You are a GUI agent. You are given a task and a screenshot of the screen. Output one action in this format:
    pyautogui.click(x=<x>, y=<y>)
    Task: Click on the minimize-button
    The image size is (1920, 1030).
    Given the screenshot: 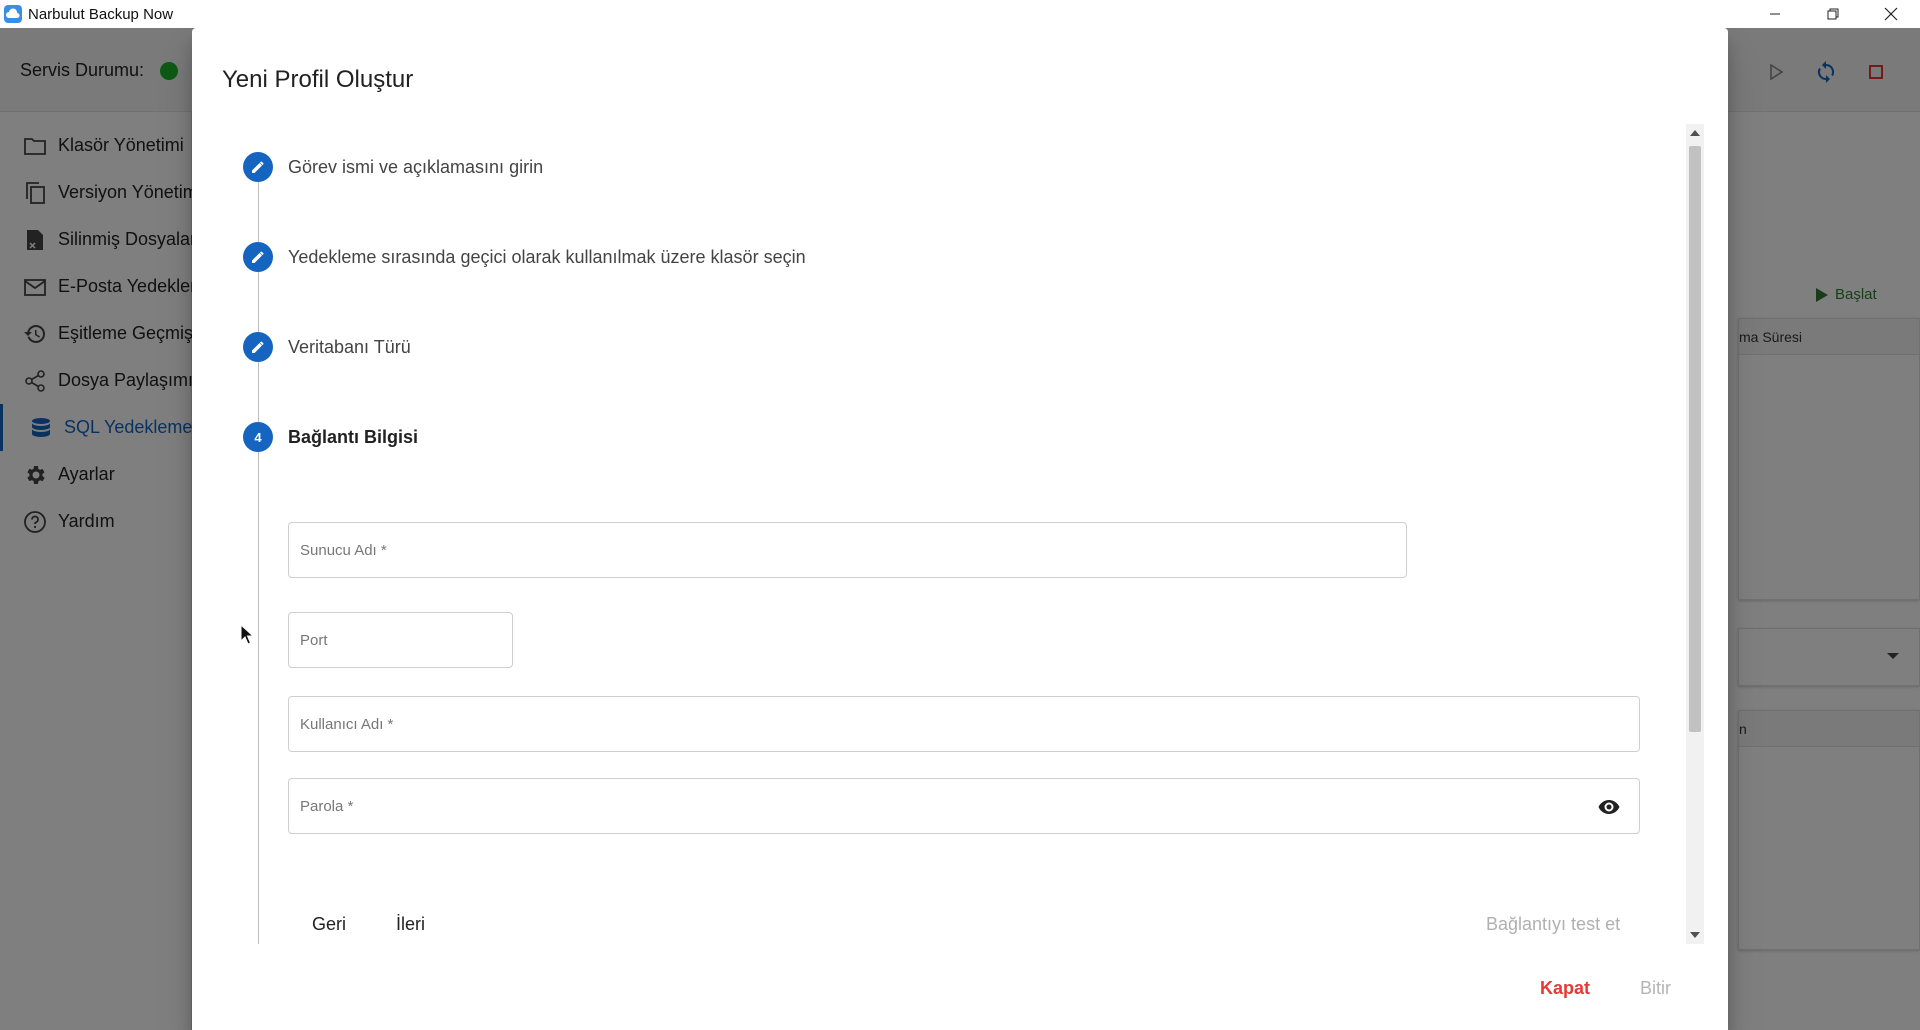 What is the action you would take?
    pyautogui.click(x=1775, y=14)
    